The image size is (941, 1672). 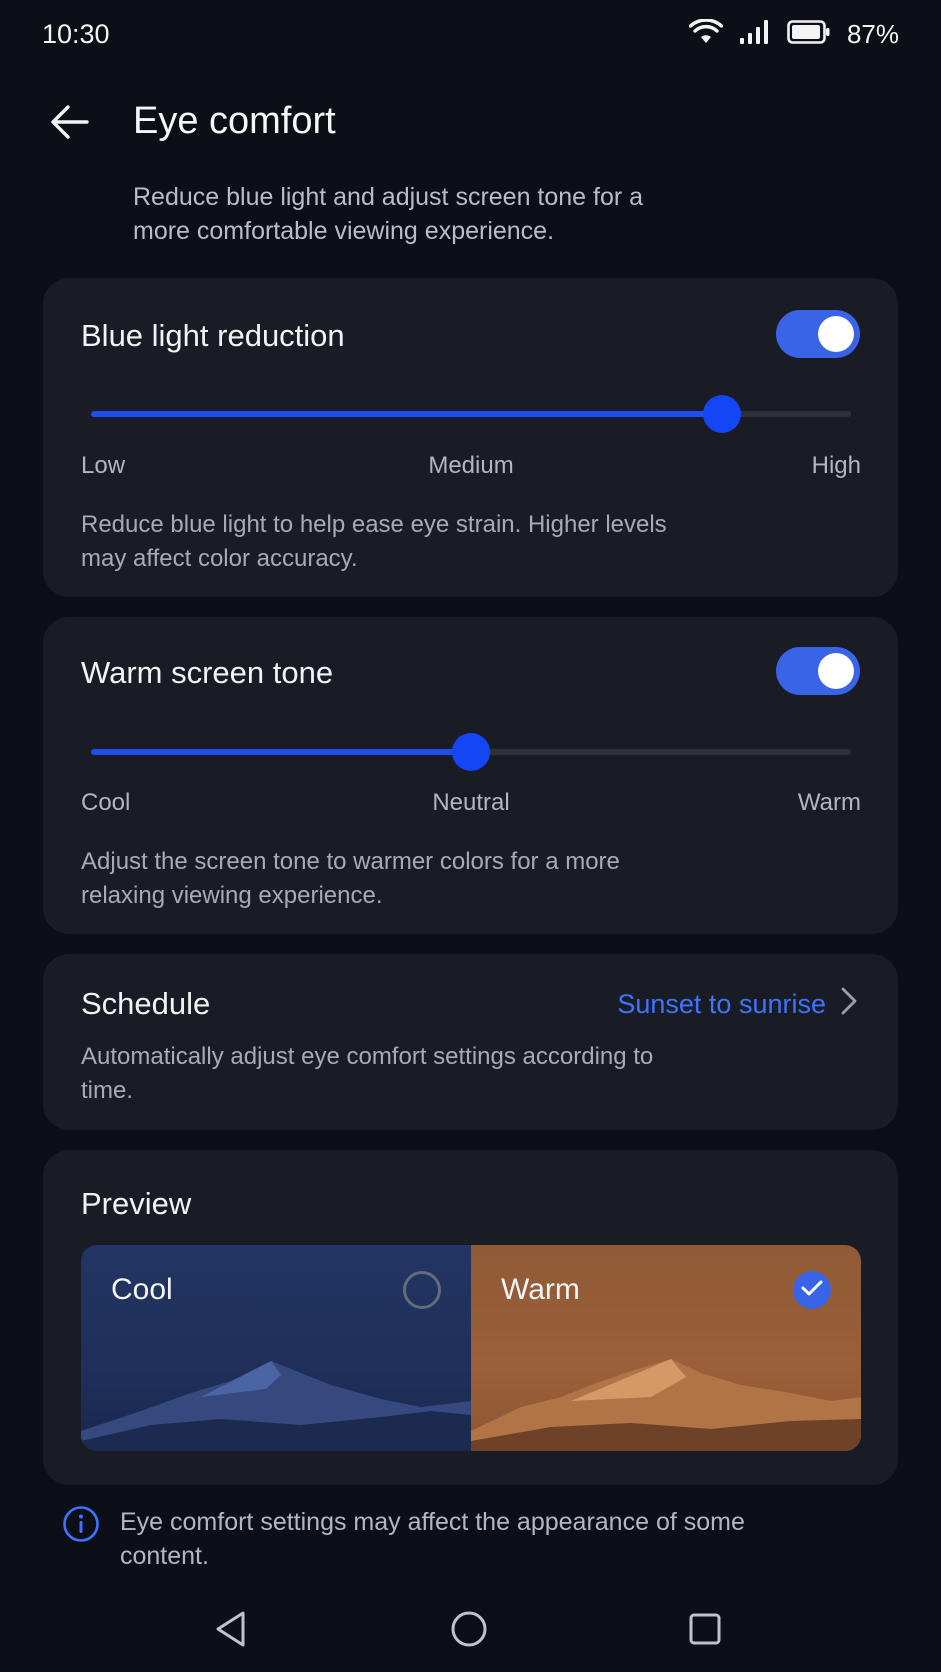 I want to click on preview-radio-warm, so click(x=812, y=1290).